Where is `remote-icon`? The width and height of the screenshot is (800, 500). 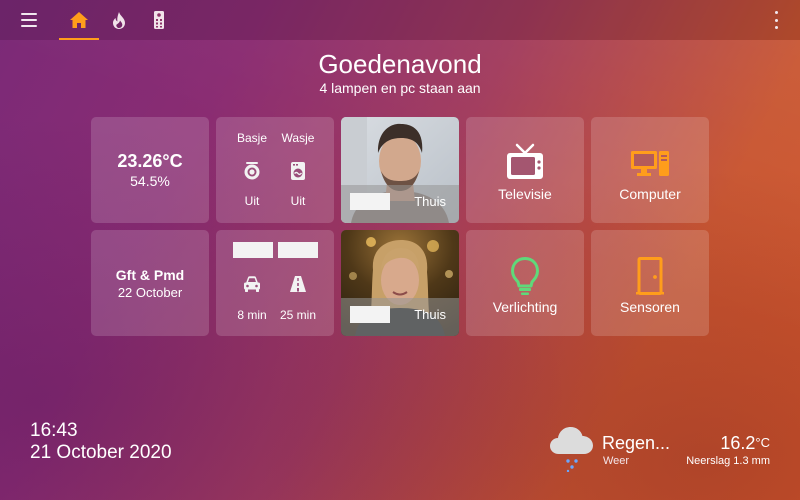
remote-icon is located at coordinates (159, 20).